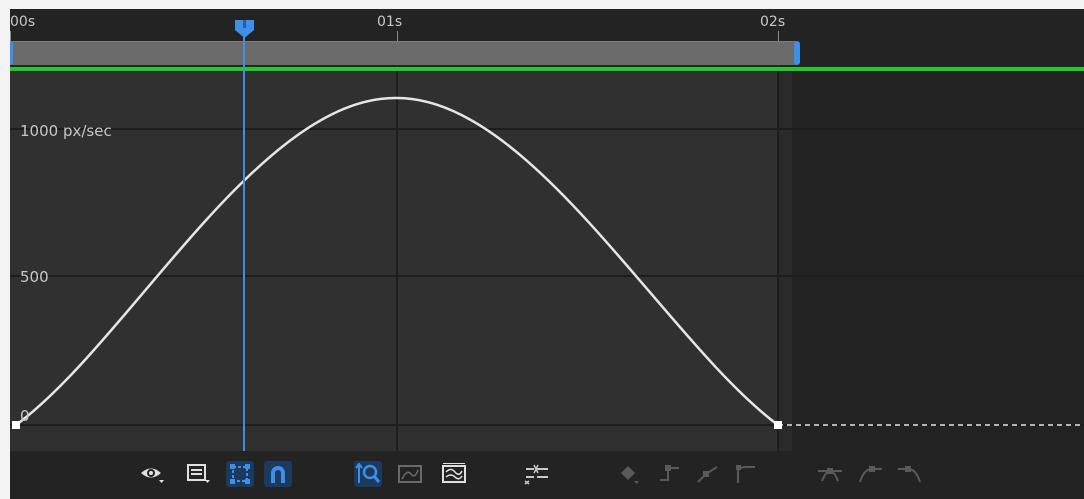 This screenshot has width=1084, height=499. I want to click on zoom-height-icon, so click(368, 473).